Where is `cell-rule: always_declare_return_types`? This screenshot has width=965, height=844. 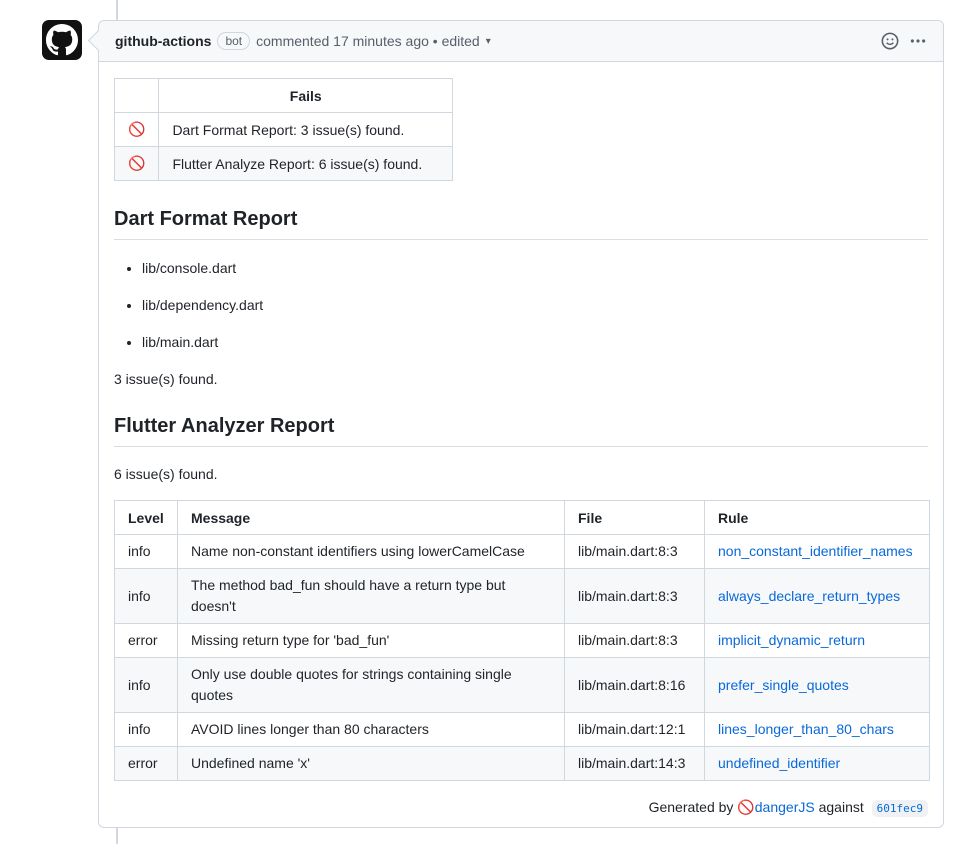 cell-rule: always_declare_return_types is located at coordinates (817, 596).